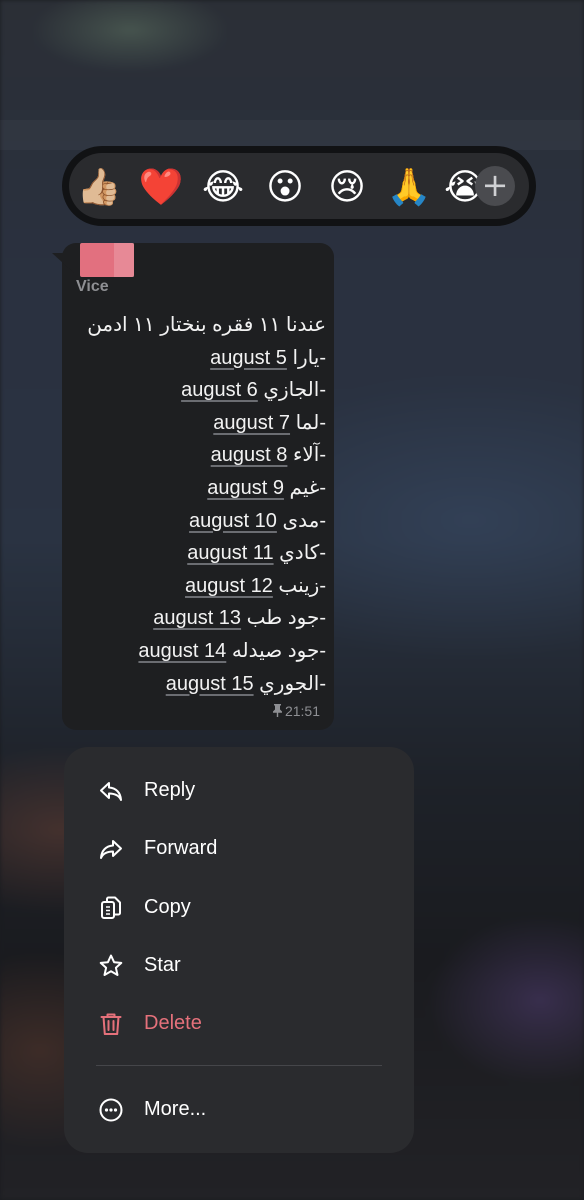  I want to click on date-link: august 7, so click(251, 423).